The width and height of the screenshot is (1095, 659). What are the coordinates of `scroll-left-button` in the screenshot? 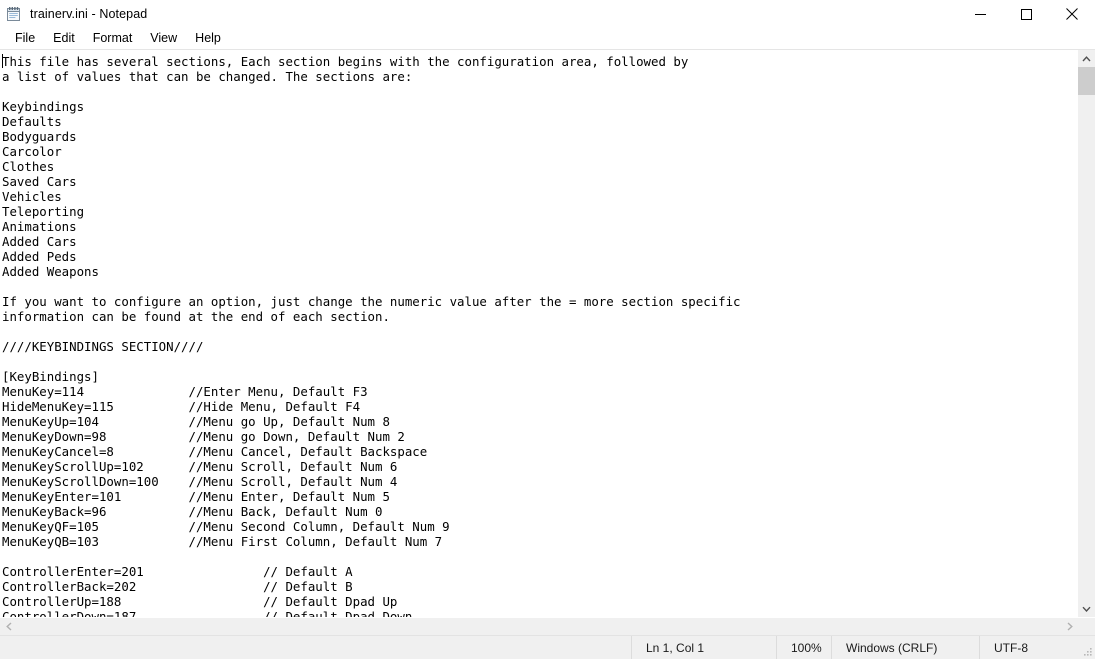 It's located at (8, 626).